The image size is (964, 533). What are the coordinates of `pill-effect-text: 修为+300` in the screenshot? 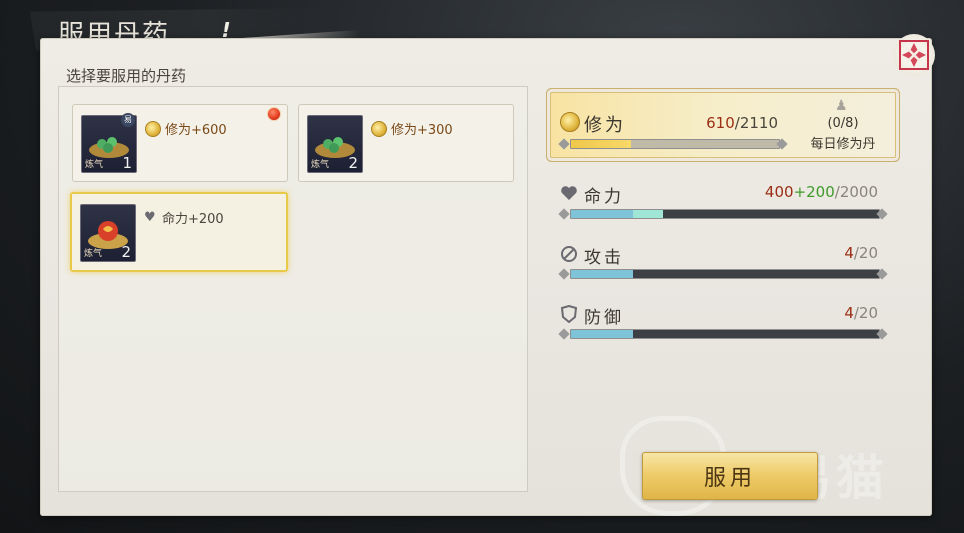 It's located at (422, 130).